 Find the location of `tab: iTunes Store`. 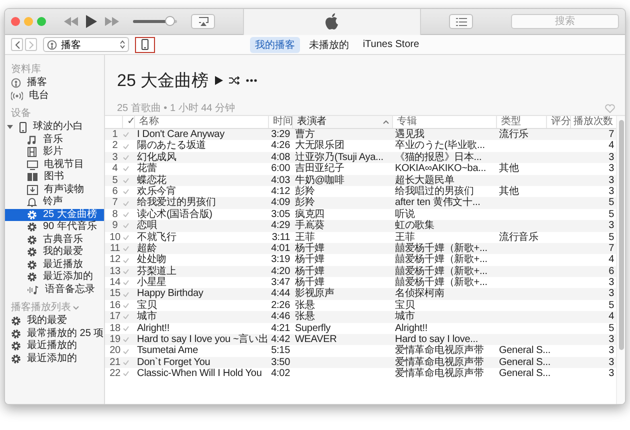

tab: iTunes Store is located at coordinates (391, 44).